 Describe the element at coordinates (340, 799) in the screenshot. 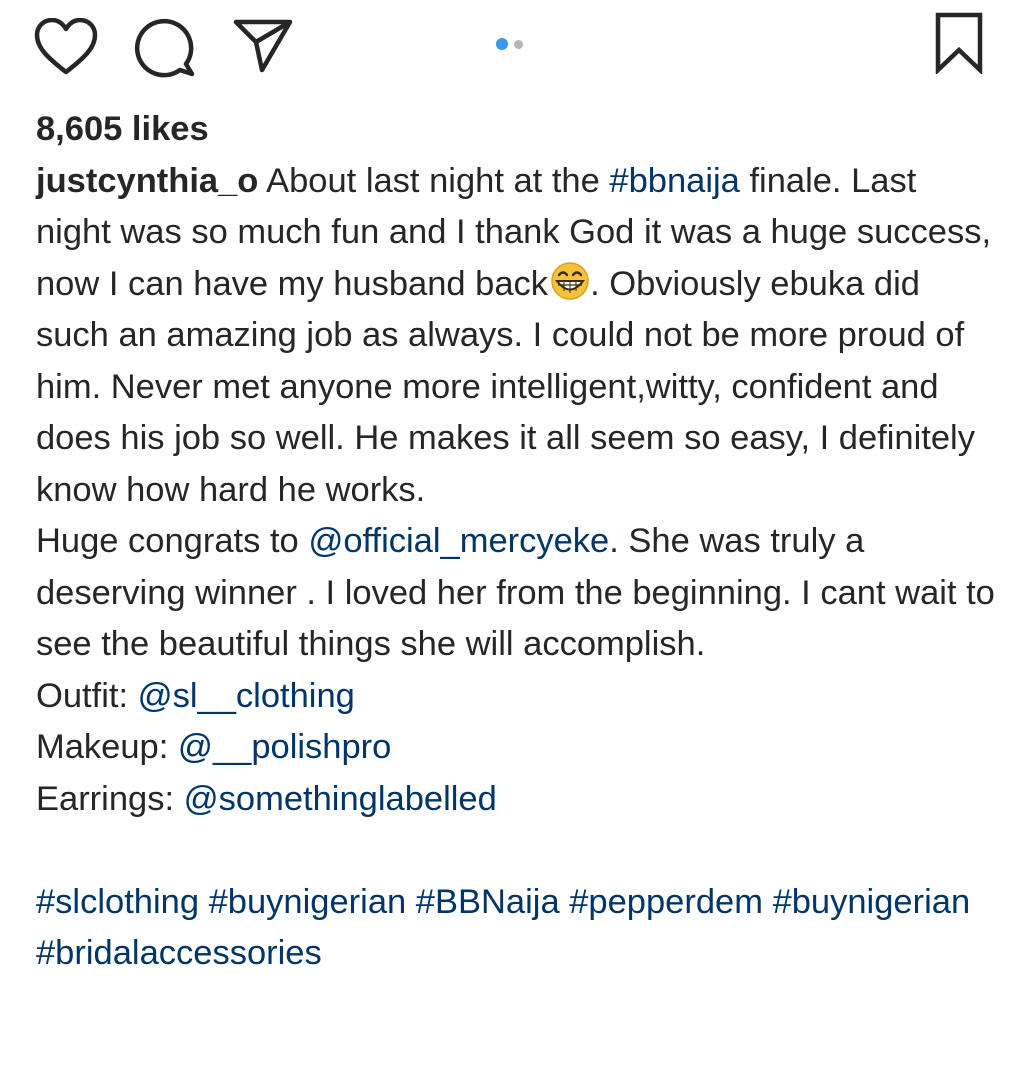

I see `mention-link: @somethinglabelled` at that location.